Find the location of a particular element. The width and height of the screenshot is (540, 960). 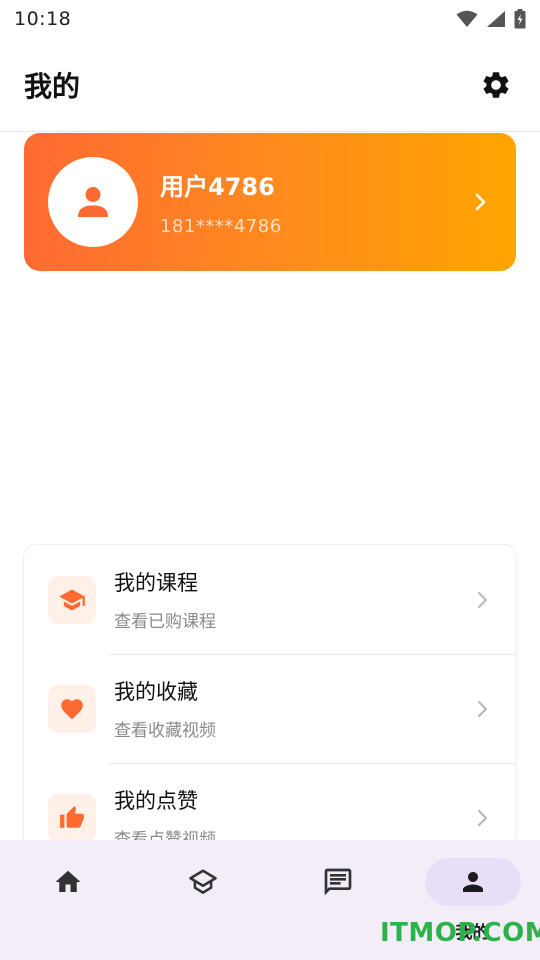

page-title: 我的 is located at coordinates (52, 86).